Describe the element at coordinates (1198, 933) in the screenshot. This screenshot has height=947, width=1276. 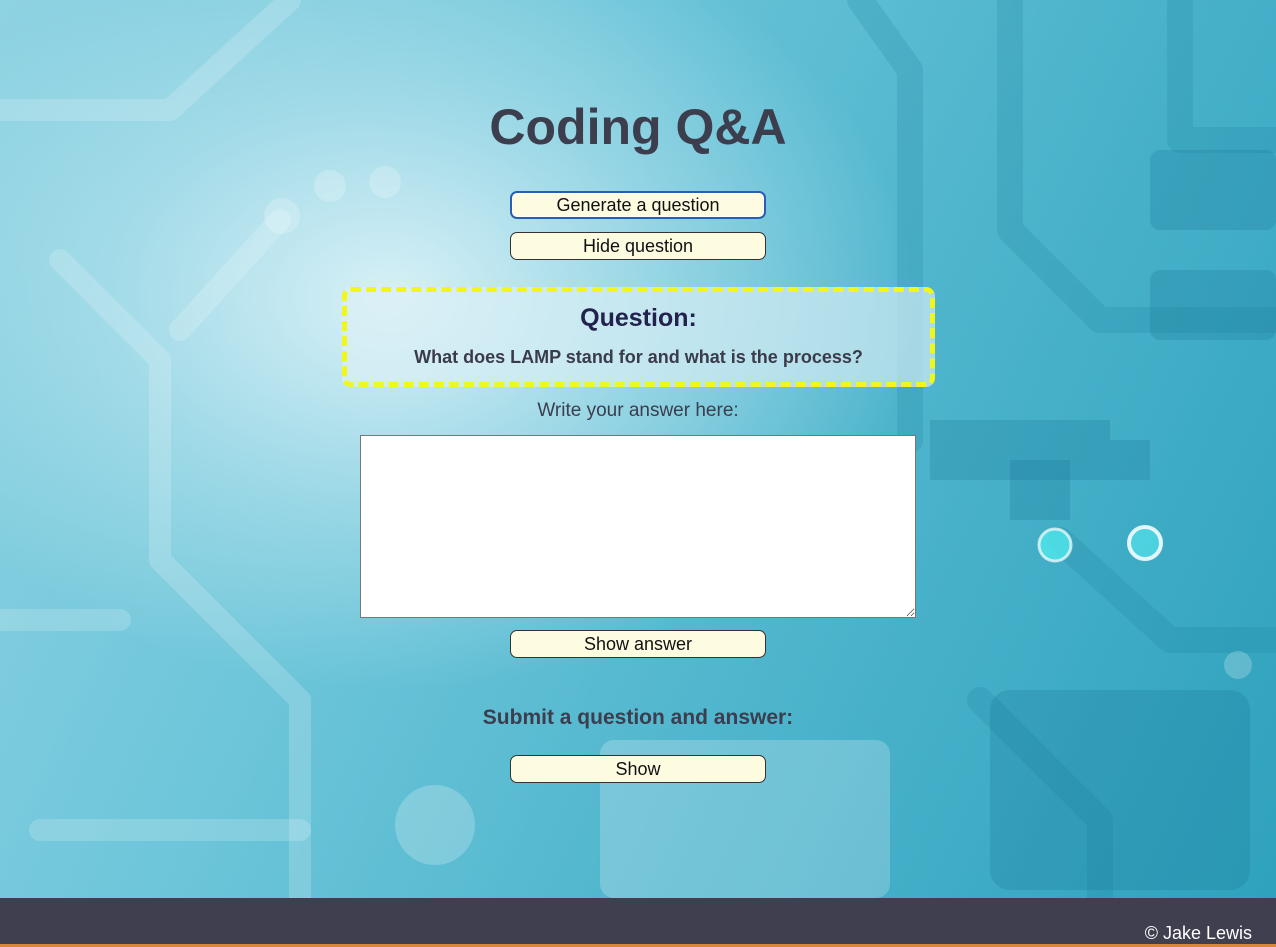
I see `copyright-text: © Jake Lewis` at that location.